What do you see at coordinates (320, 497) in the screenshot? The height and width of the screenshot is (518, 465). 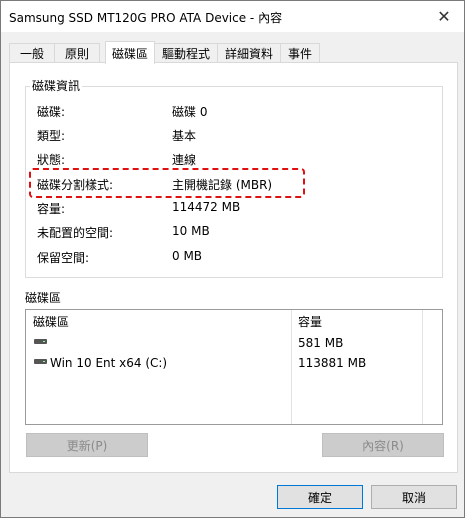 I see `ok-button: 確定` at bounding box center [320, 497].